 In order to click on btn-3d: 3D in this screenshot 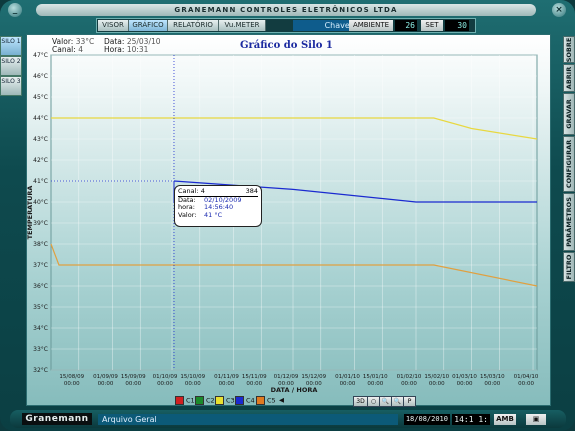, I will do `click(360, 401)`.